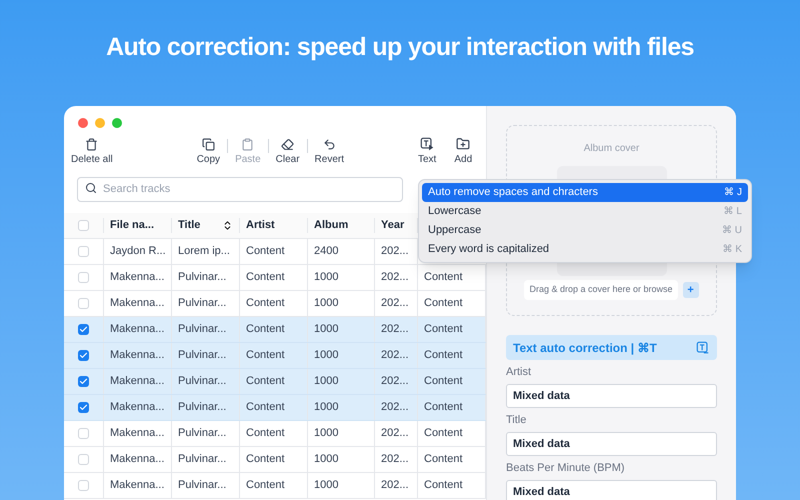 This screenshot has height=500, width=800. Describe the element at coordinates (331, 225) in the screenshot. I see `column-header: Album` at that location.